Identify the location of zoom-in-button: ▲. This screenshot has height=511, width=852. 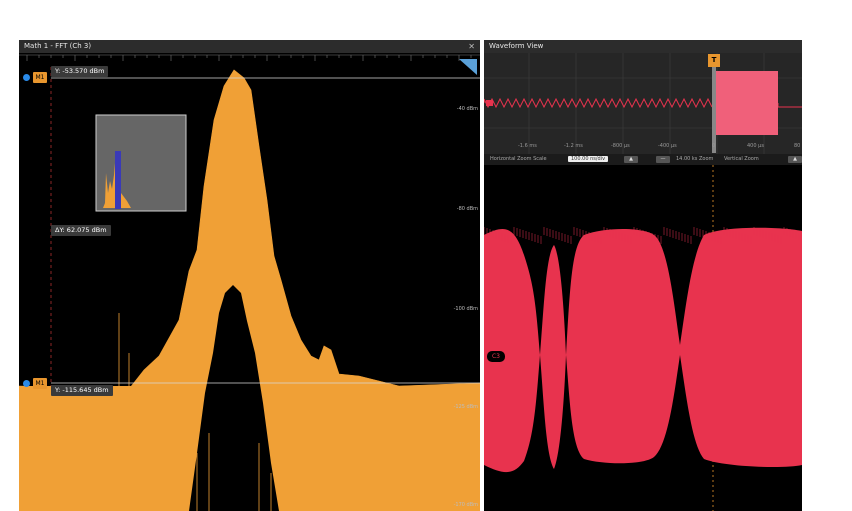
(631, 159).